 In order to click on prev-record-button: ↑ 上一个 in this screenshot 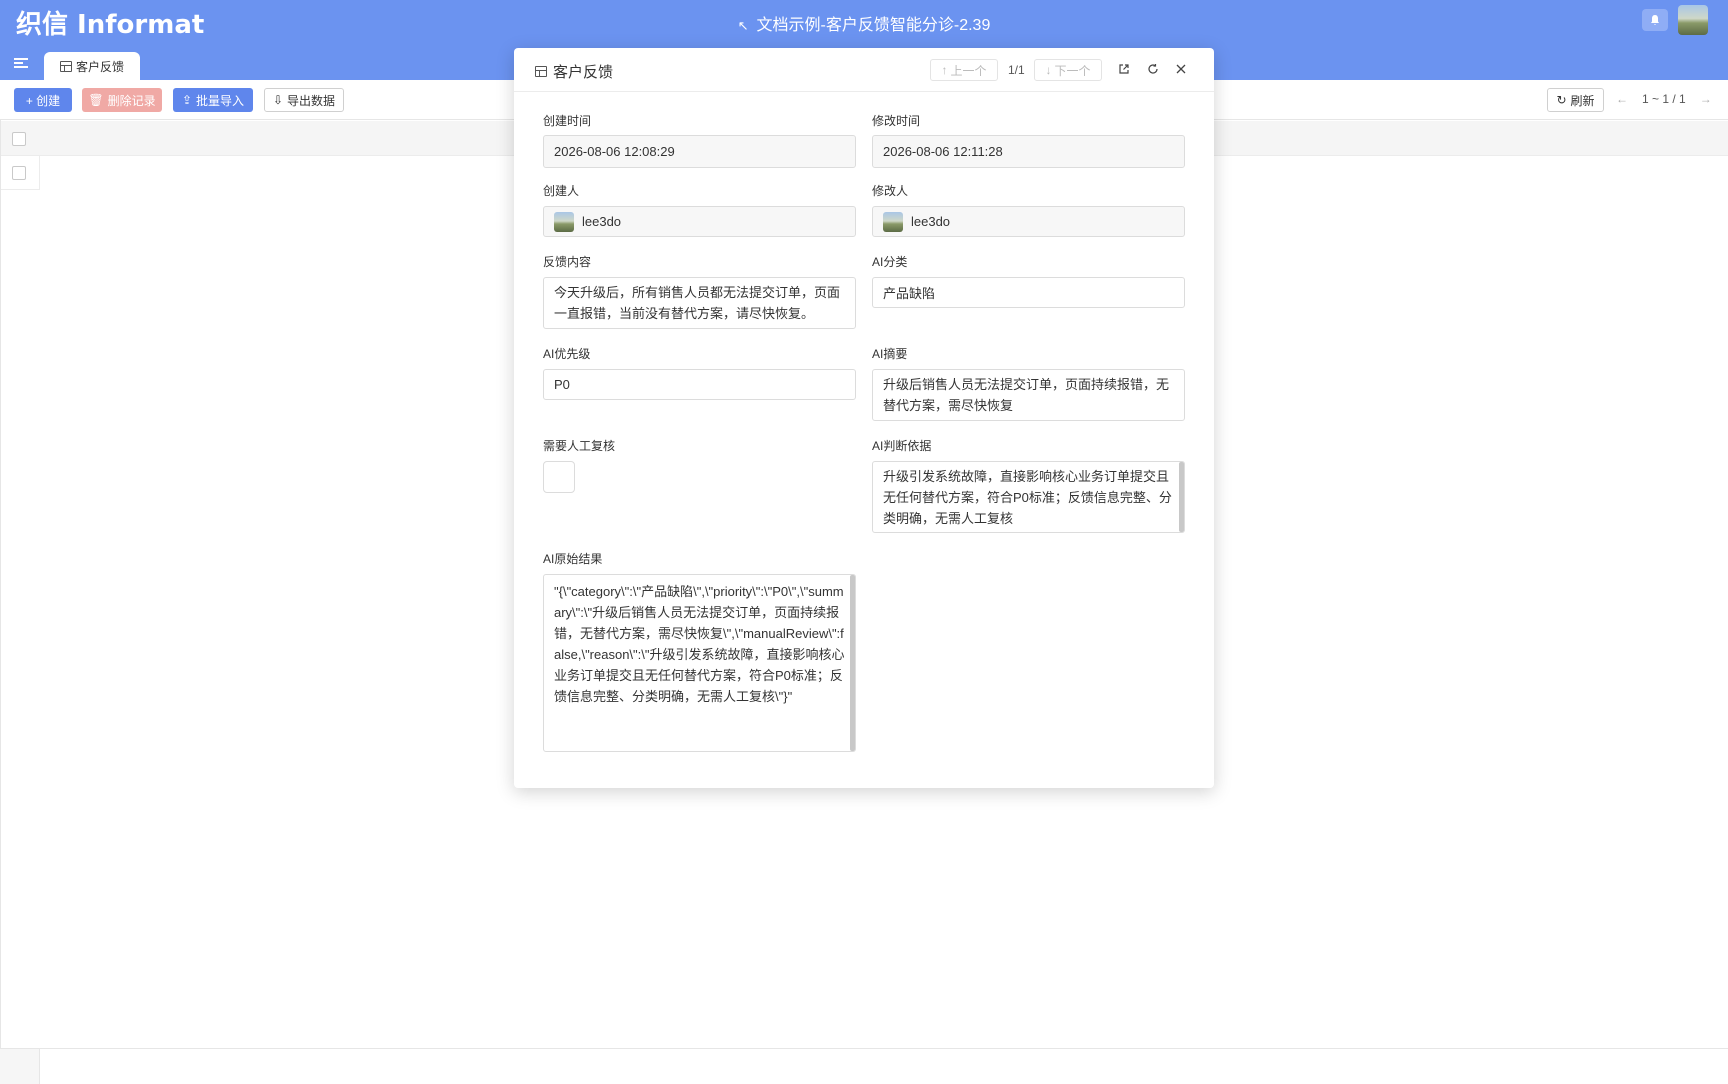, I will do `click(964, 70)`.